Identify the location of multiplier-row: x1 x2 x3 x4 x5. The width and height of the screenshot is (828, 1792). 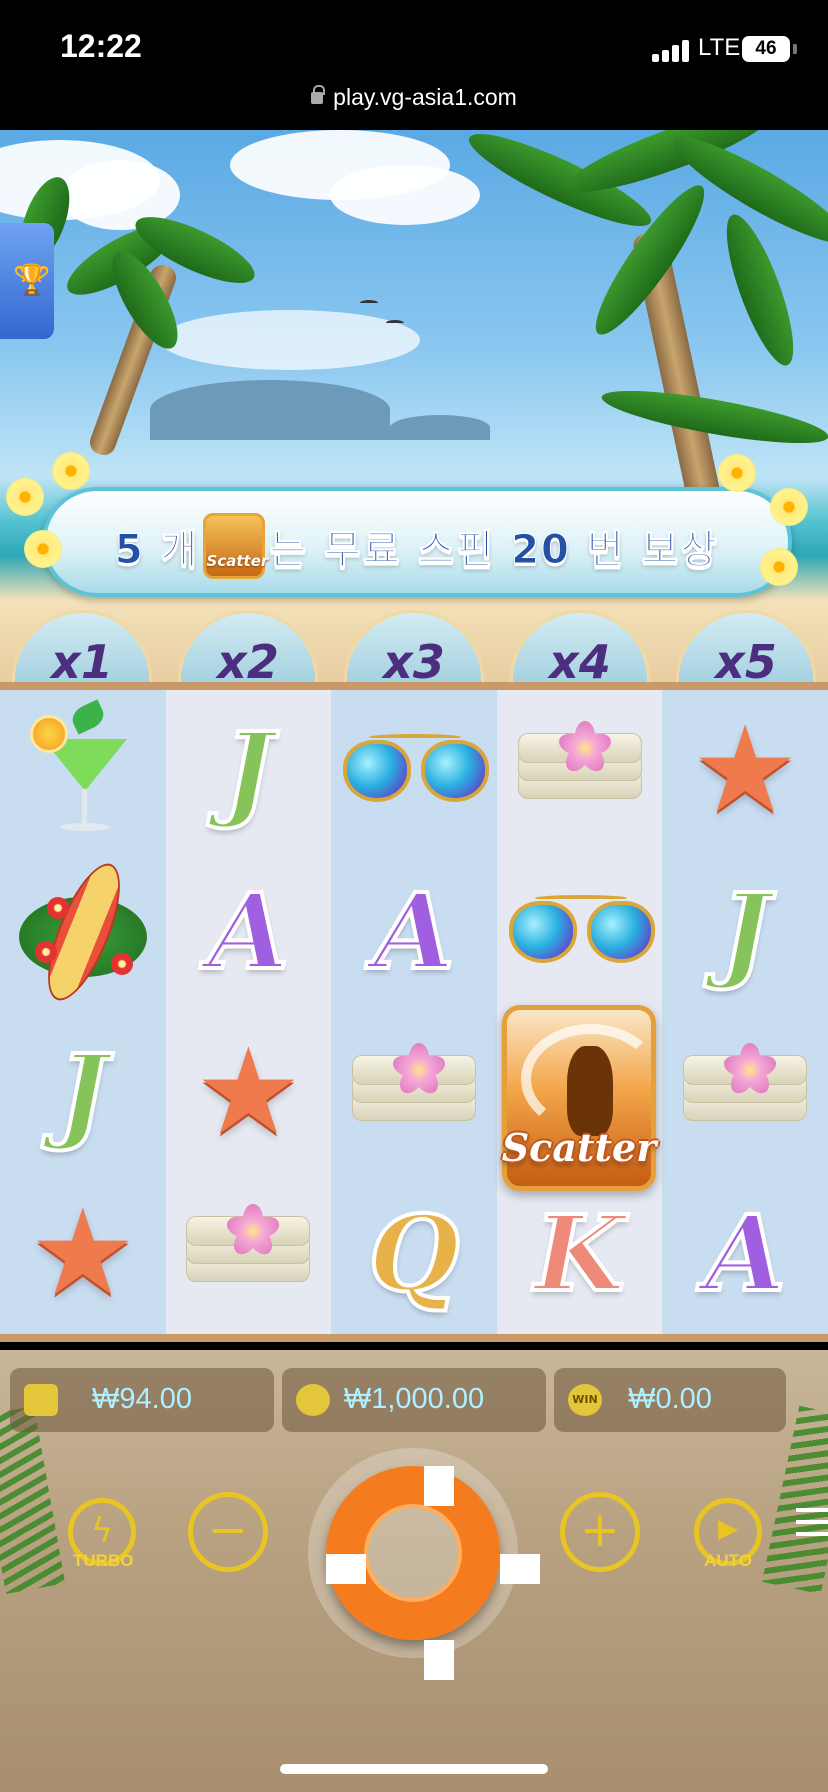
(414, 648).